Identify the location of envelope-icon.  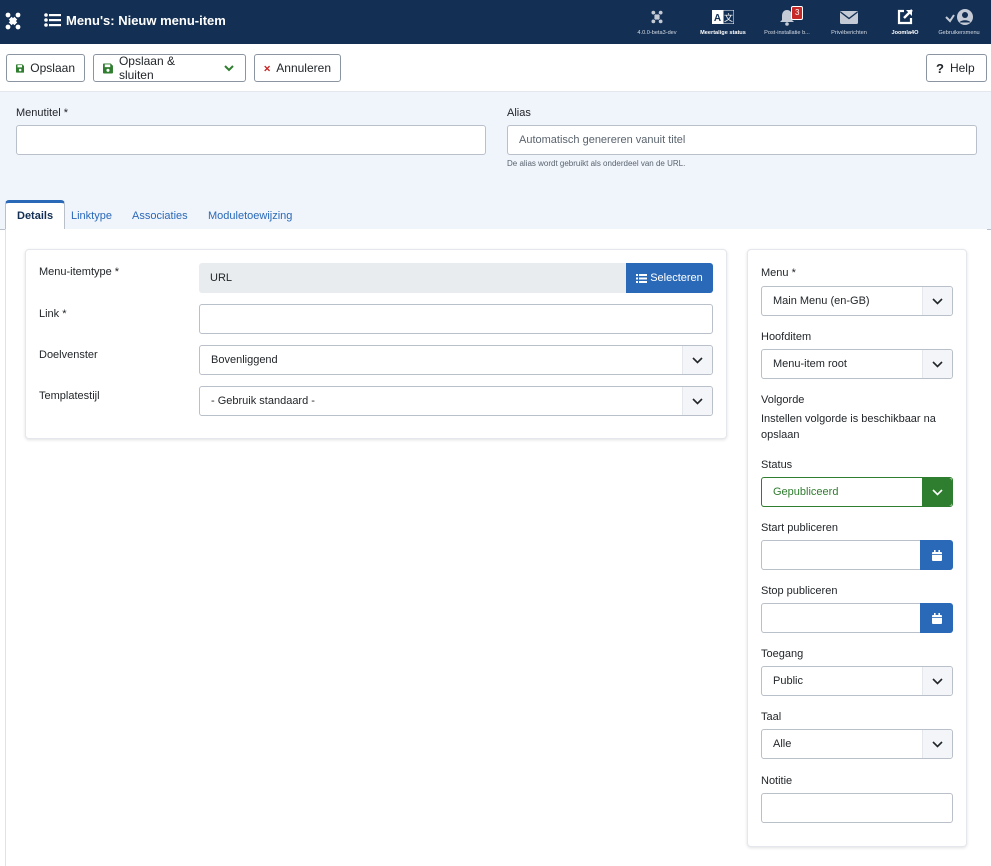
(849, 17).